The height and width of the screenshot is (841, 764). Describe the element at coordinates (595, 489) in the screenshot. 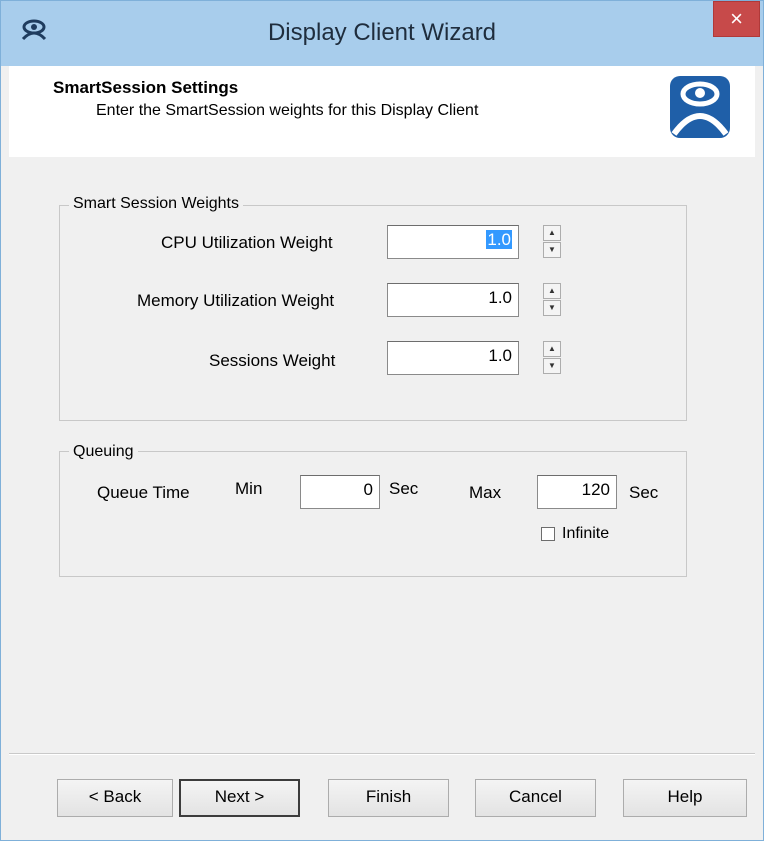

I see `max-queue-time-value: 120` at that location.